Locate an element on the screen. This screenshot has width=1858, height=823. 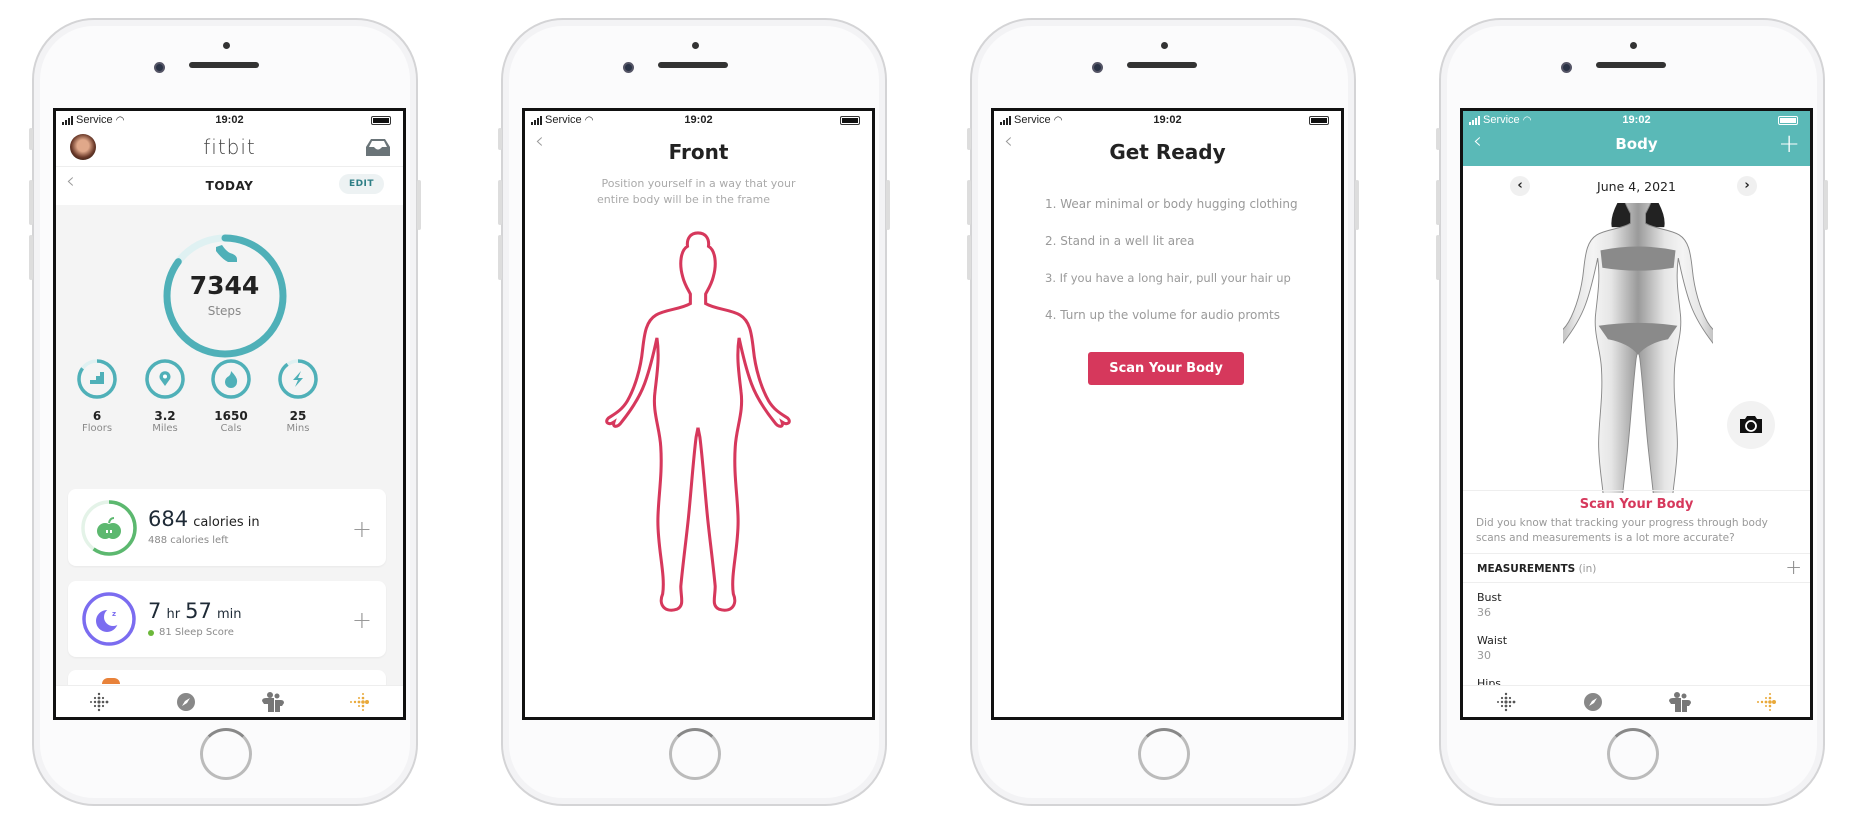
add-button: + is located at coordinates (1789, 144).